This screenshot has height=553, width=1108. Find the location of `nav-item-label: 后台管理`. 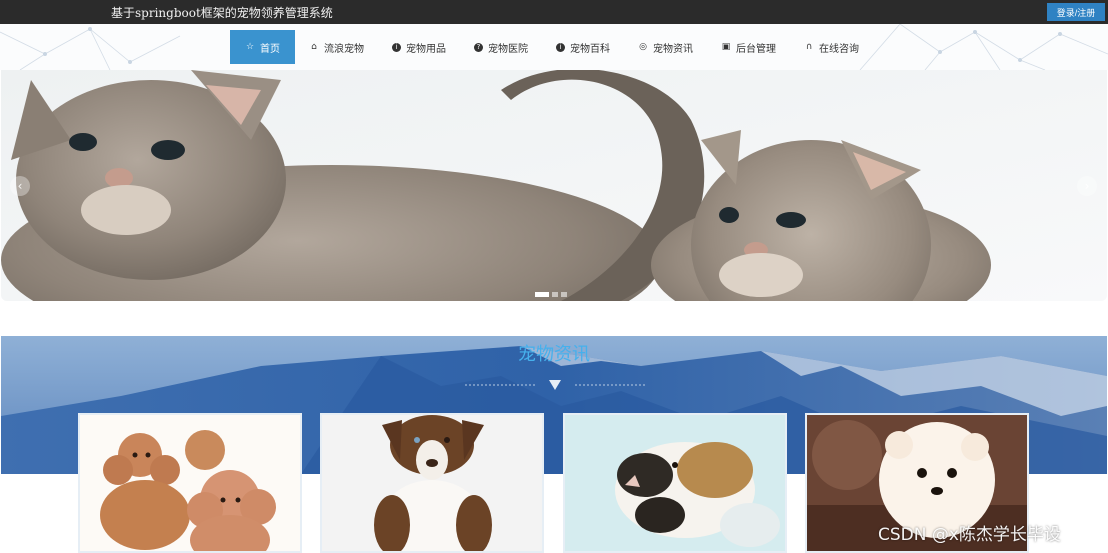

nav-item-label: 后台管理 is located at coordinates (756, 49).